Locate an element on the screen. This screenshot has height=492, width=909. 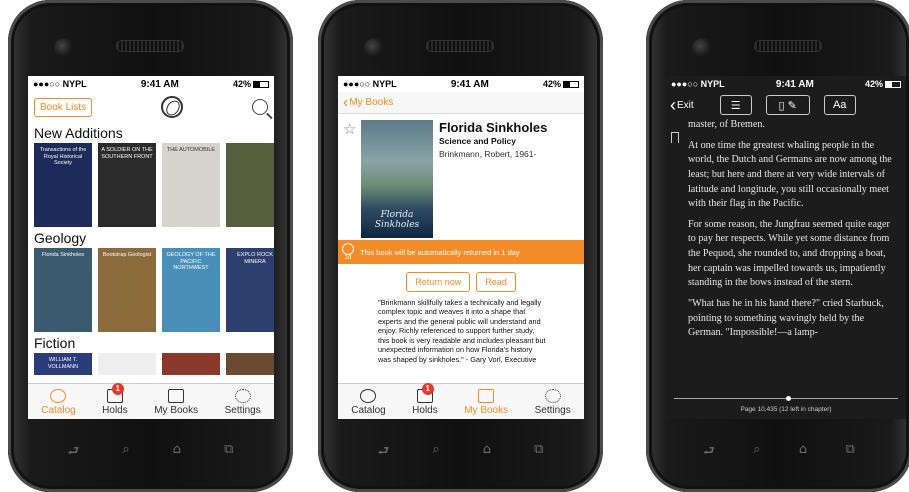
chevron-left-icon: ‹ is located at coordinates (345, 102).